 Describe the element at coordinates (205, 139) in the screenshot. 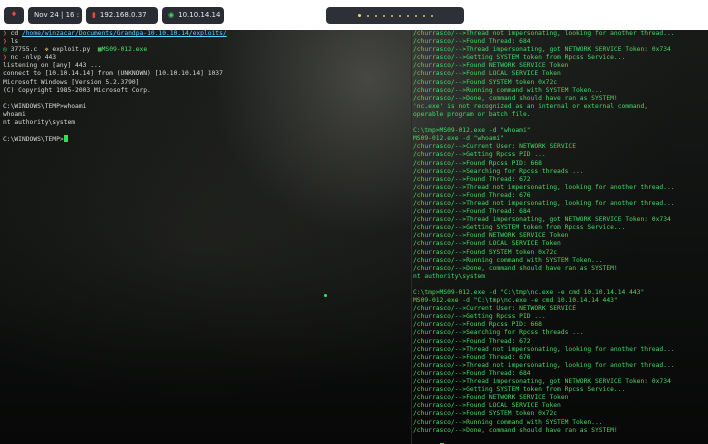

I see `terminal-line: C:\WINDOWS\TEMP>` at that location.